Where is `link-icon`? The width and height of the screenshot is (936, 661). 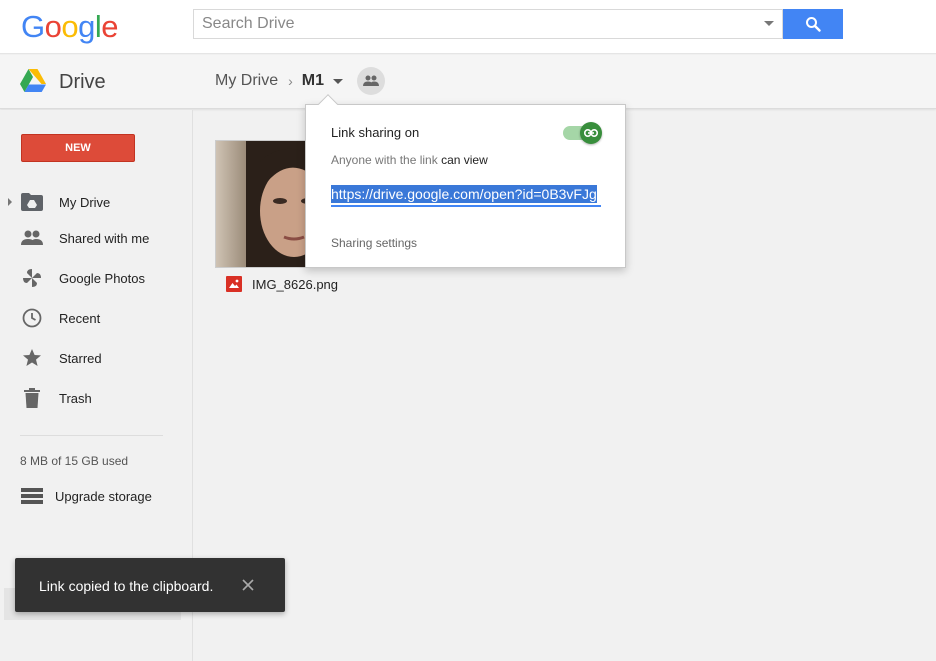
link-icon is located at coordinates (591, 133).